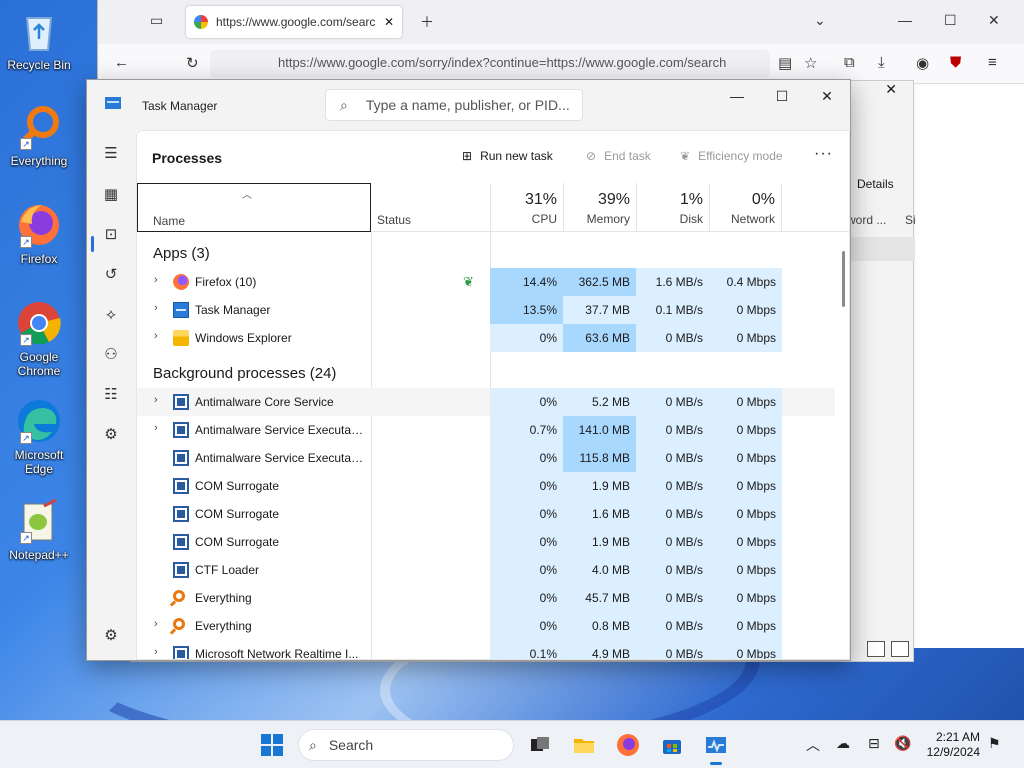 Image resolution: width=1024 pixels, height=768 pixels. What do you see at coordinates (910, 220) in the screenshot?
I see `column-header: Si` at bounding box center [910, 220].